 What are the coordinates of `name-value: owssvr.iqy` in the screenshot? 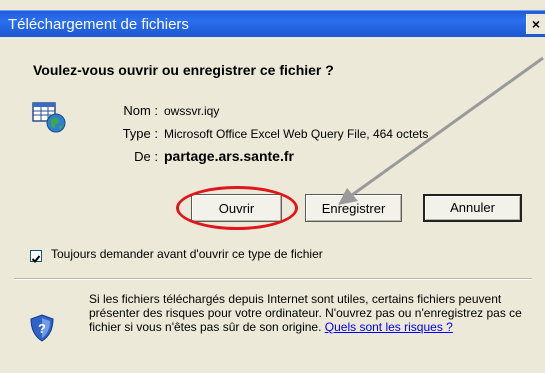 It's located at (192, 111).